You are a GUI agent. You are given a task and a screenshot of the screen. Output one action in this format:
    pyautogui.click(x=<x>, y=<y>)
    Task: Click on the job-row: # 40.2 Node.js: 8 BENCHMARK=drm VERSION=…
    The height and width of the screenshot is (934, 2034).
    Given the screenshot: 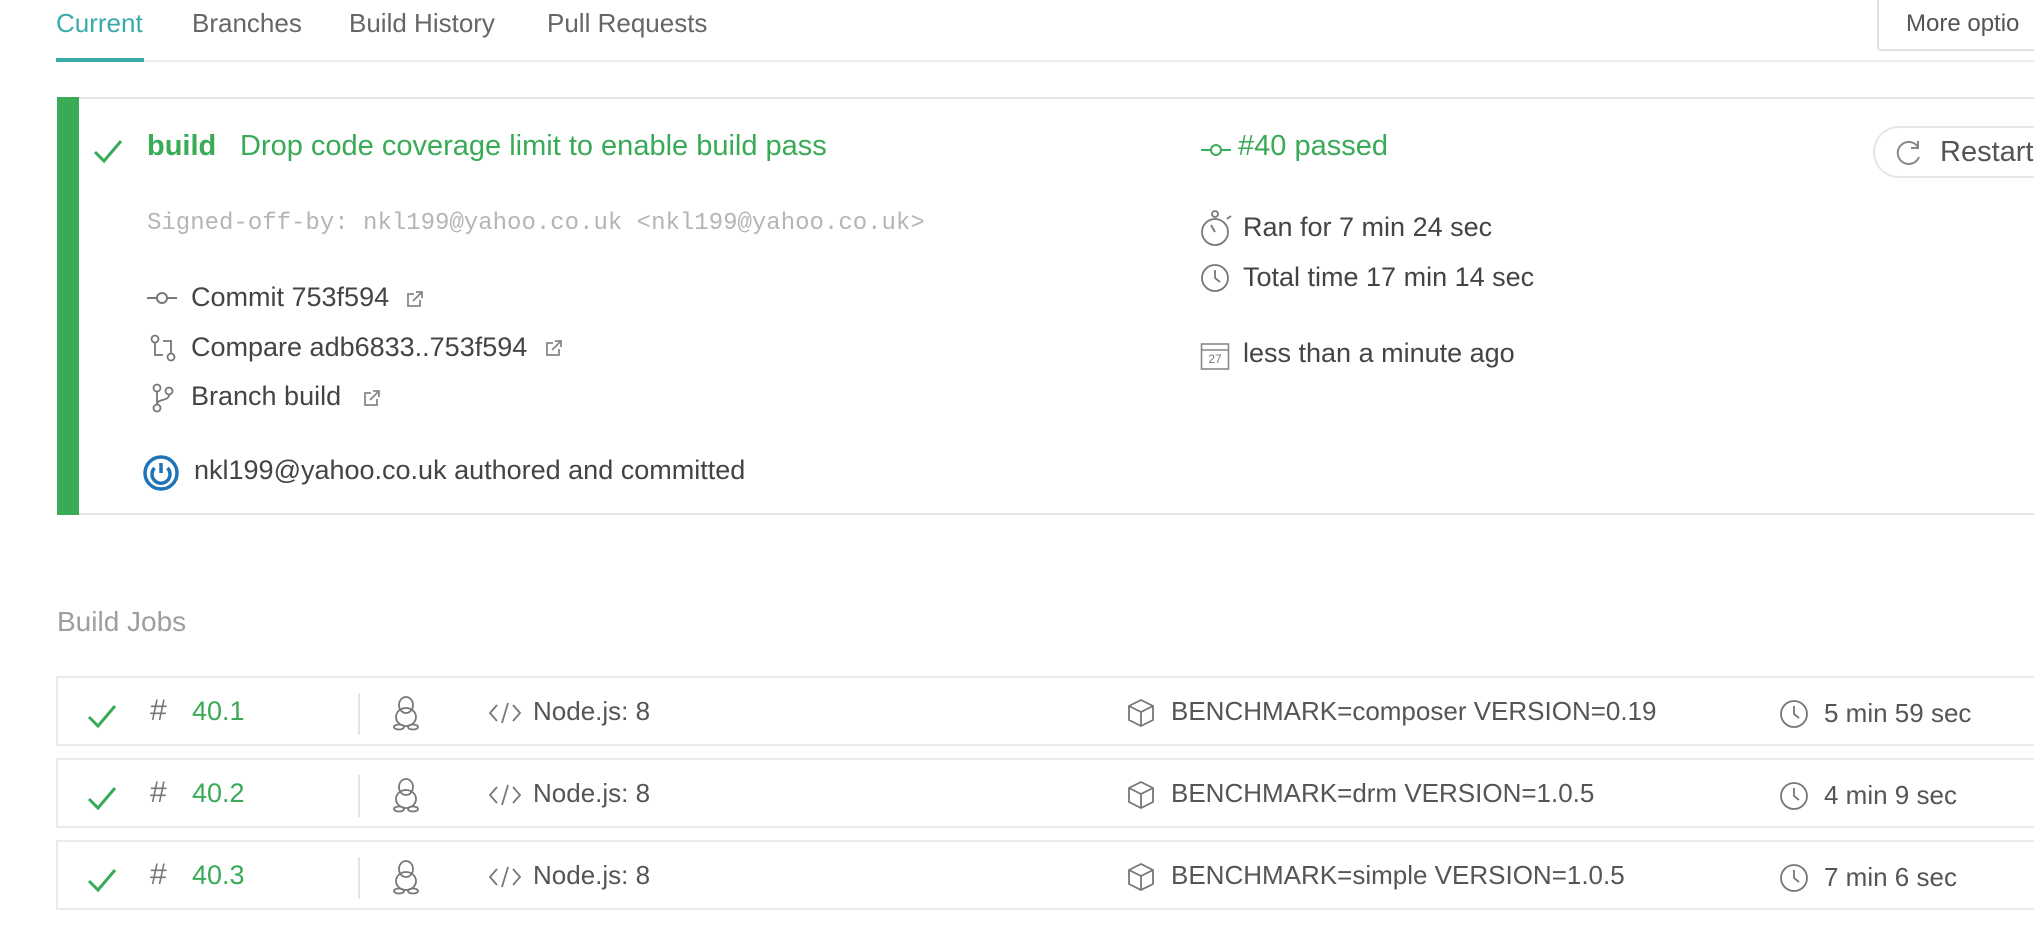 What is the action you would take?
    pyautogui.click(x=1045, y=793)
    